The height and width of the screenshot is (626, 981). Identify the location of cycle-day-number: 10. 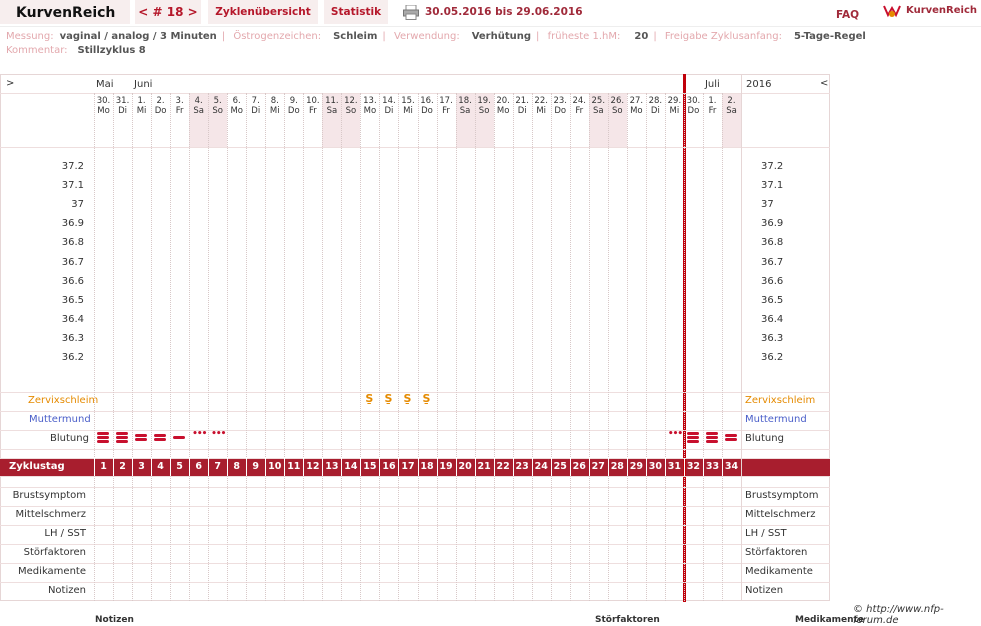
(275, 466).